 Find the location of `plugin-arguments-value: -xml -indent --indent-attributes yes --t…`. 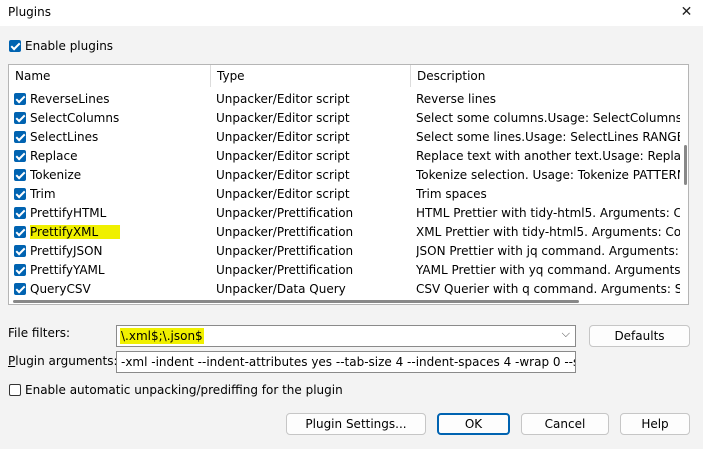

plugin-arguments-value: -xml -indent --indent-attributes yes --t… is located at coordinates (348, 362).